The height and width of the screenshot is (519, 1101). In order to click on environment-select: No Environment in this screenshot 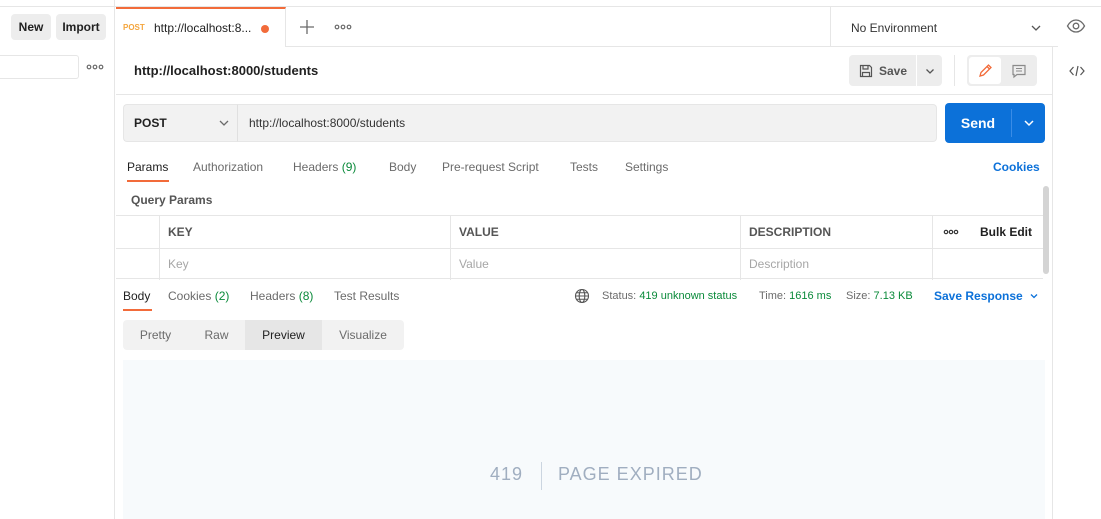, I will do `click(944, 27)`.